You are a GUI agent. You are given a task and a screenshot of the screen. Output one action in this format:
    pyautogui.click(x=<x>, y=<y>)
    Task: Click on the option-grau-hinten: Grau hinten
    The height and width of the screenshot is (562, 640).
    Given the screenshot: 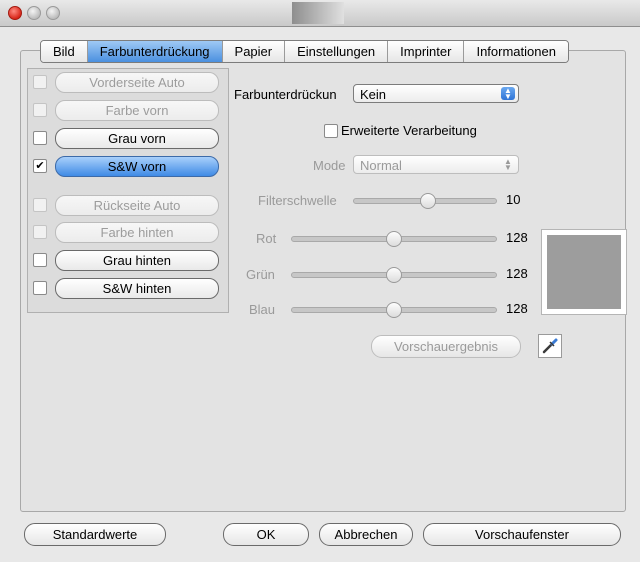 What is the action you would take?
    pyautogui.click(x=128, y=260)
    